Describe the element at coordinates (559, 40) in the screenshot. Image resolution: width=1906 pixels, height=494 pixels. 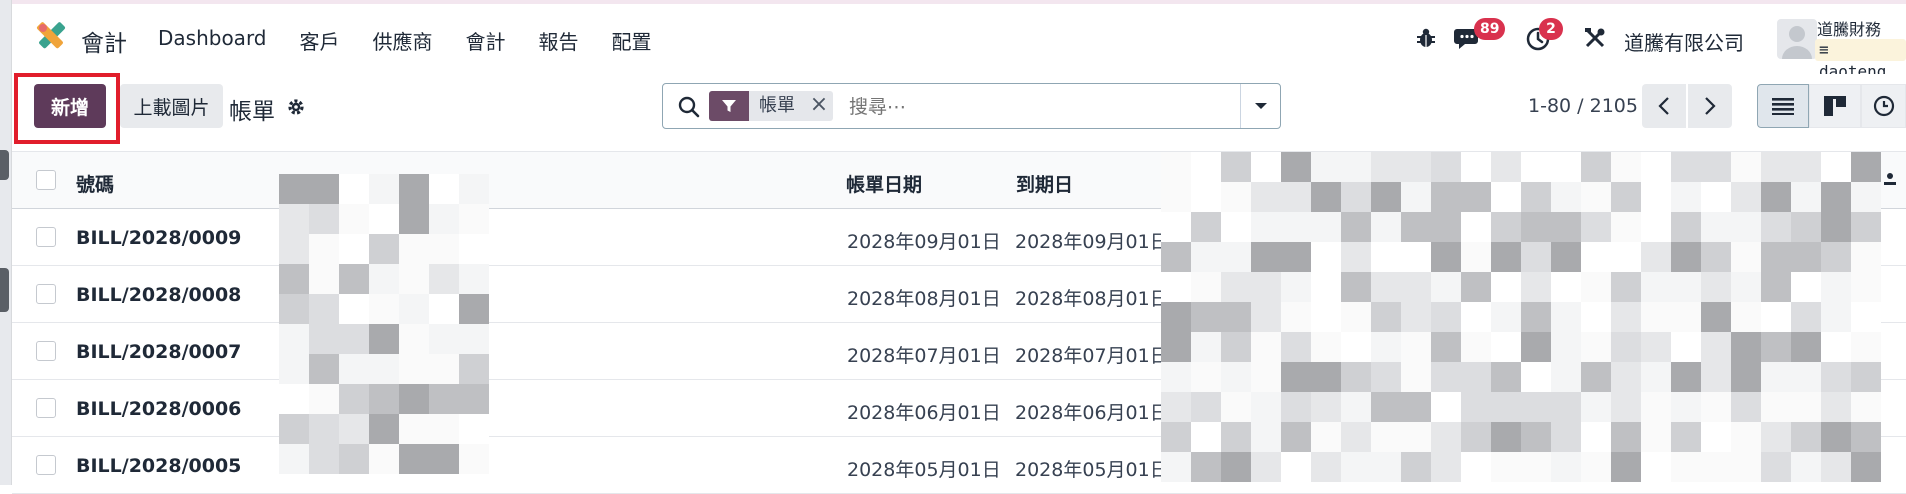
I see `menu-item-reporting: 報告` at that location.